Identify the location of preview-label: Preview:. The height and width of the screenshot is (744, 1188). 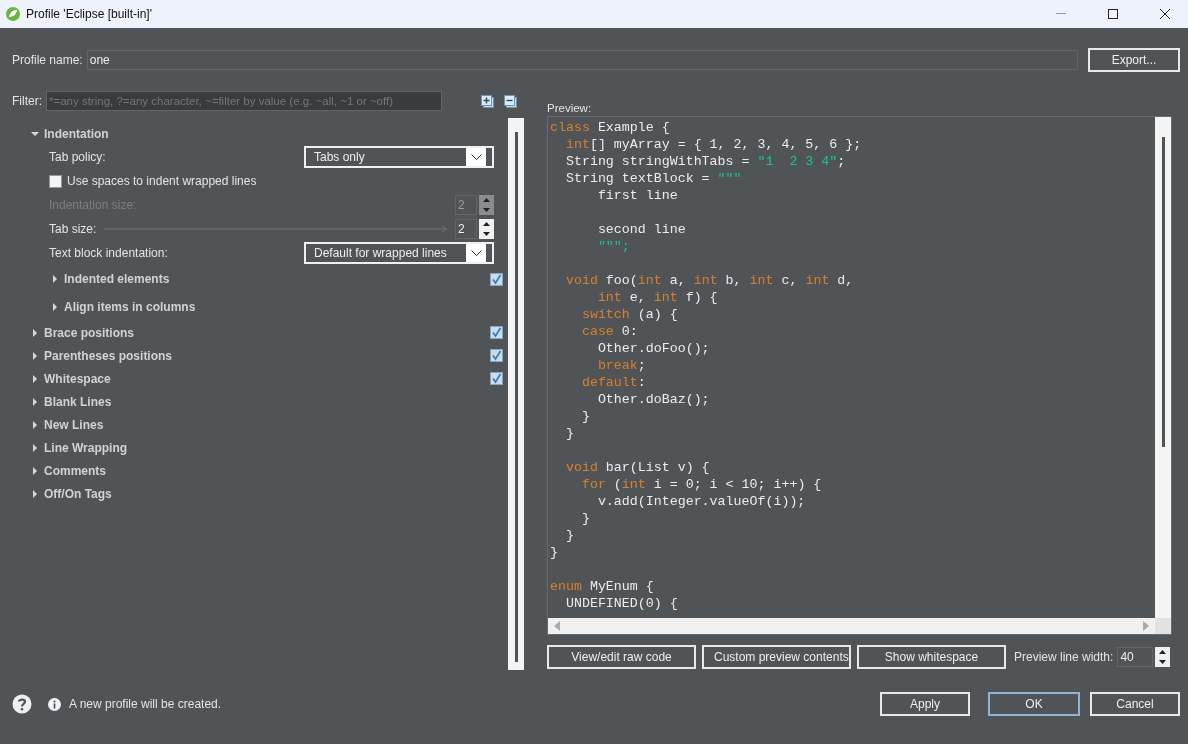
(569, 108).